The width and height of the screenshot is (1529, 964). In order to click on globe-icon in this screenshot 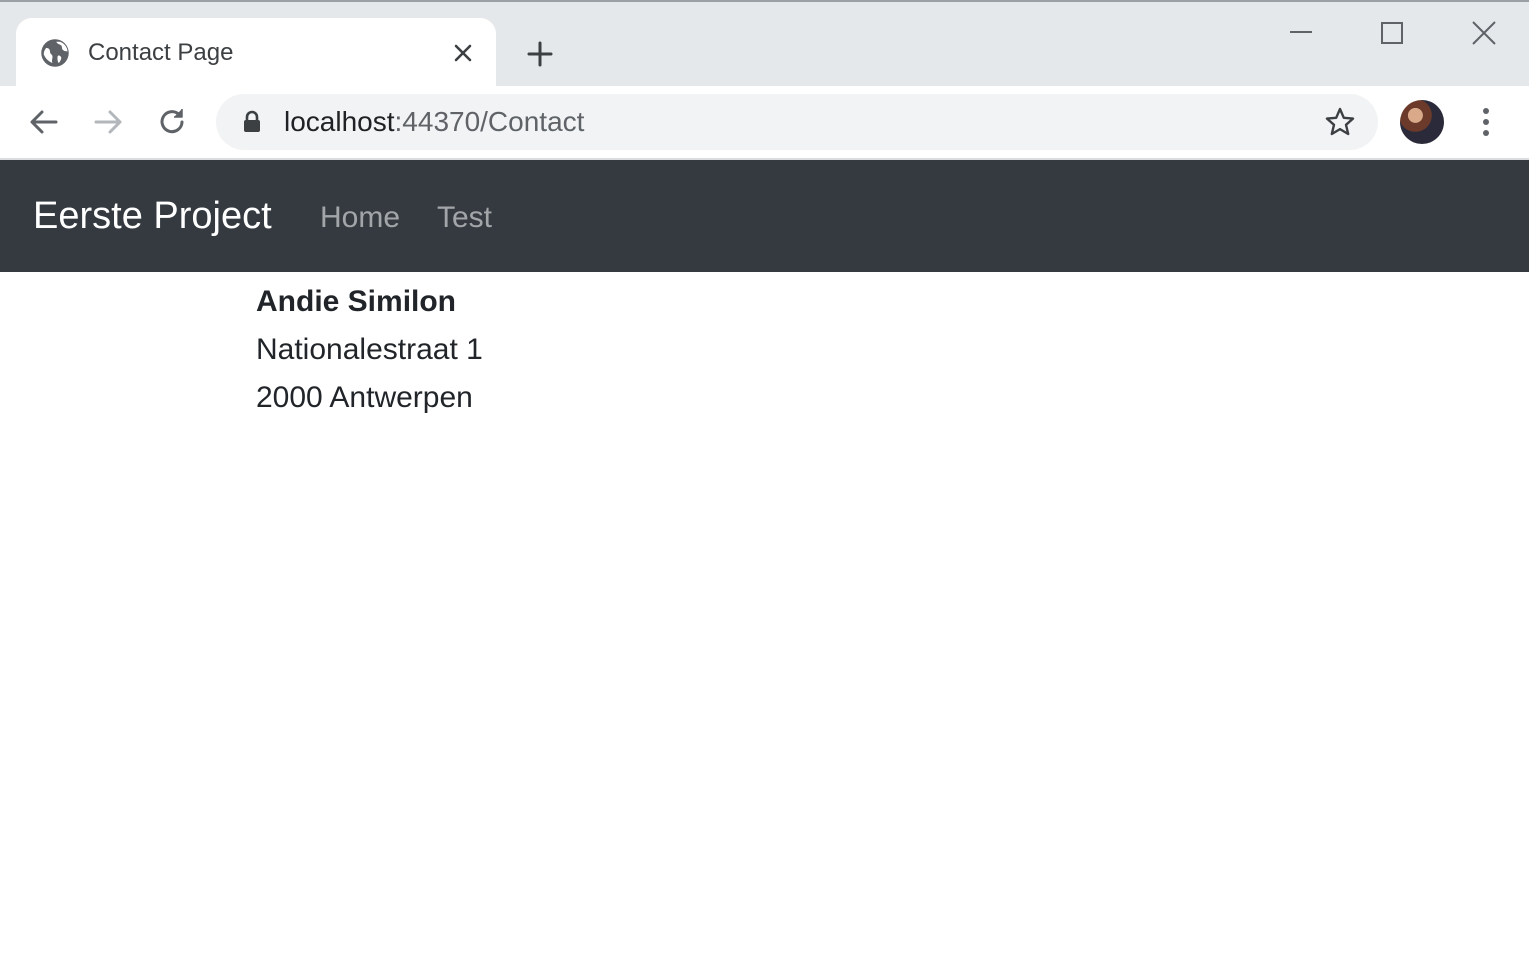, I will do `click(55, 53)`.